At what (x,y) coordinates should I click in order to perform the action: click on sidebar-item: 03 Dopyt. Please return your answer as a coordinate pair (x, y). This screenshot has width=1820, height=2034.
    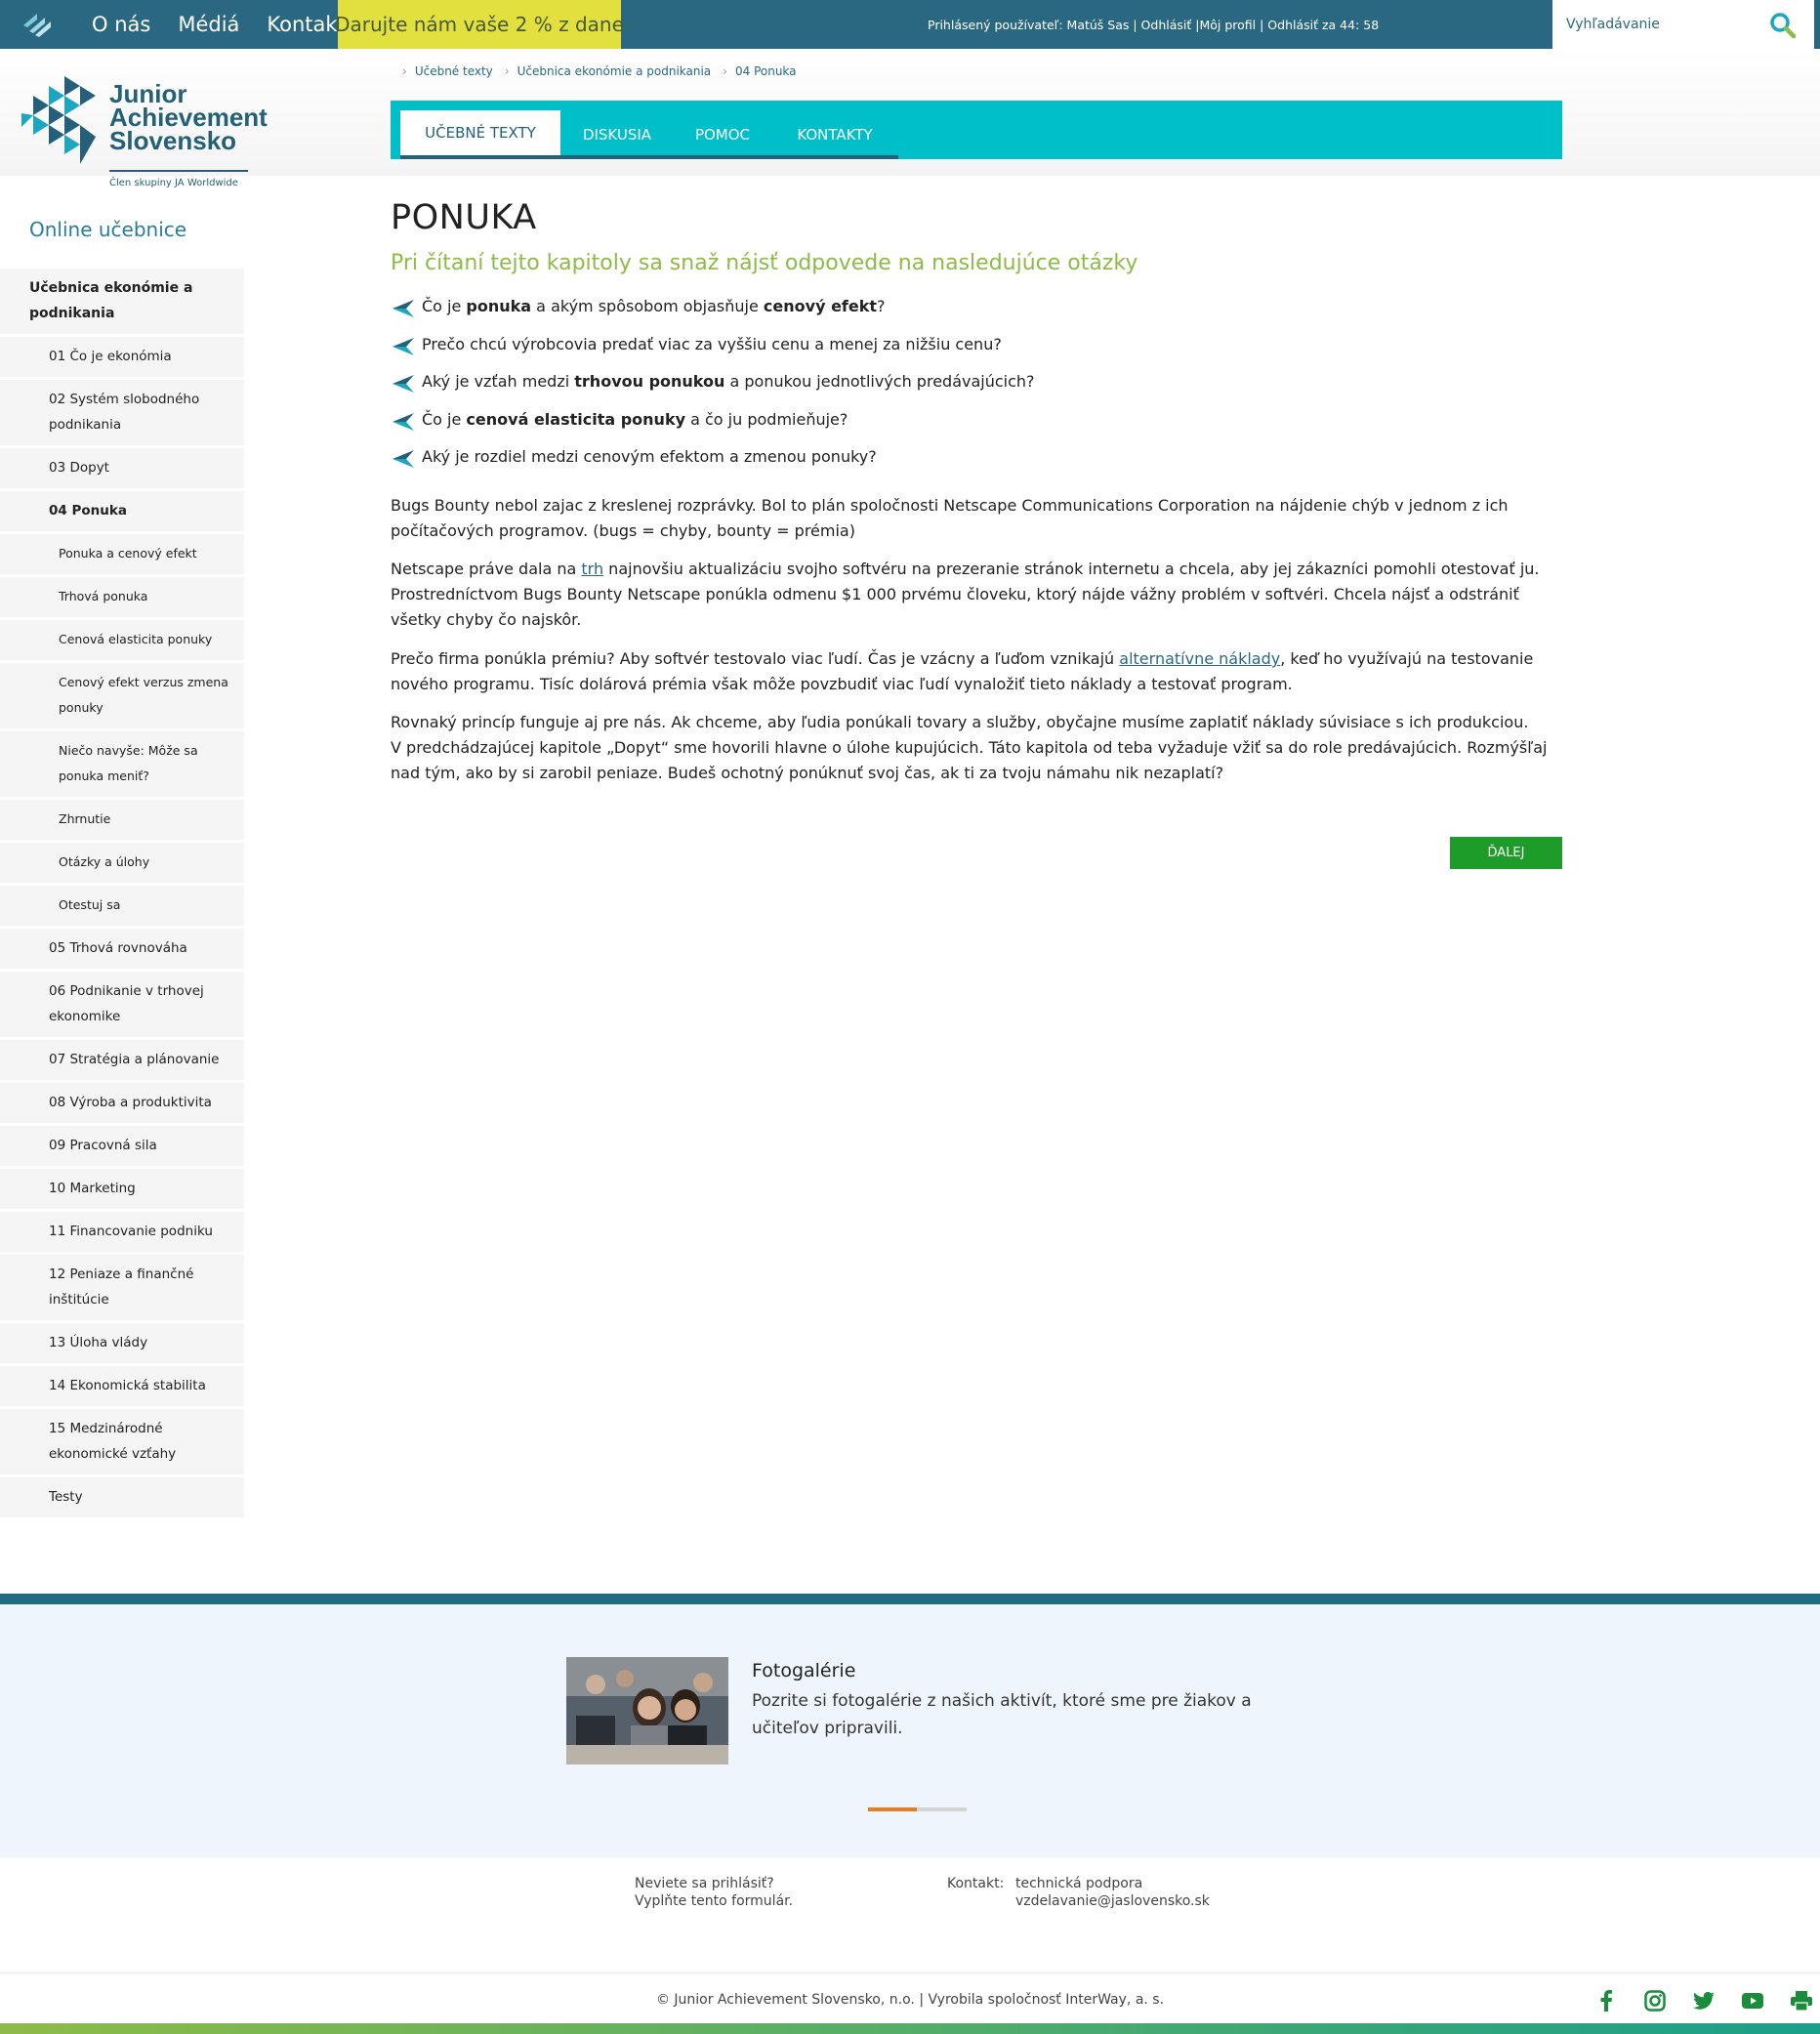
    Looking at the image, I should click on (122, 470).